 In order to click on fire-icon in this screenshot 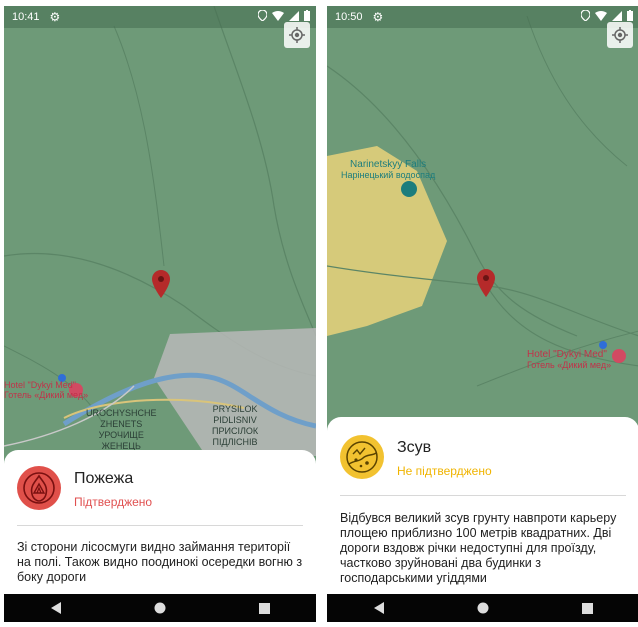, I will do `click(39, 488)`.